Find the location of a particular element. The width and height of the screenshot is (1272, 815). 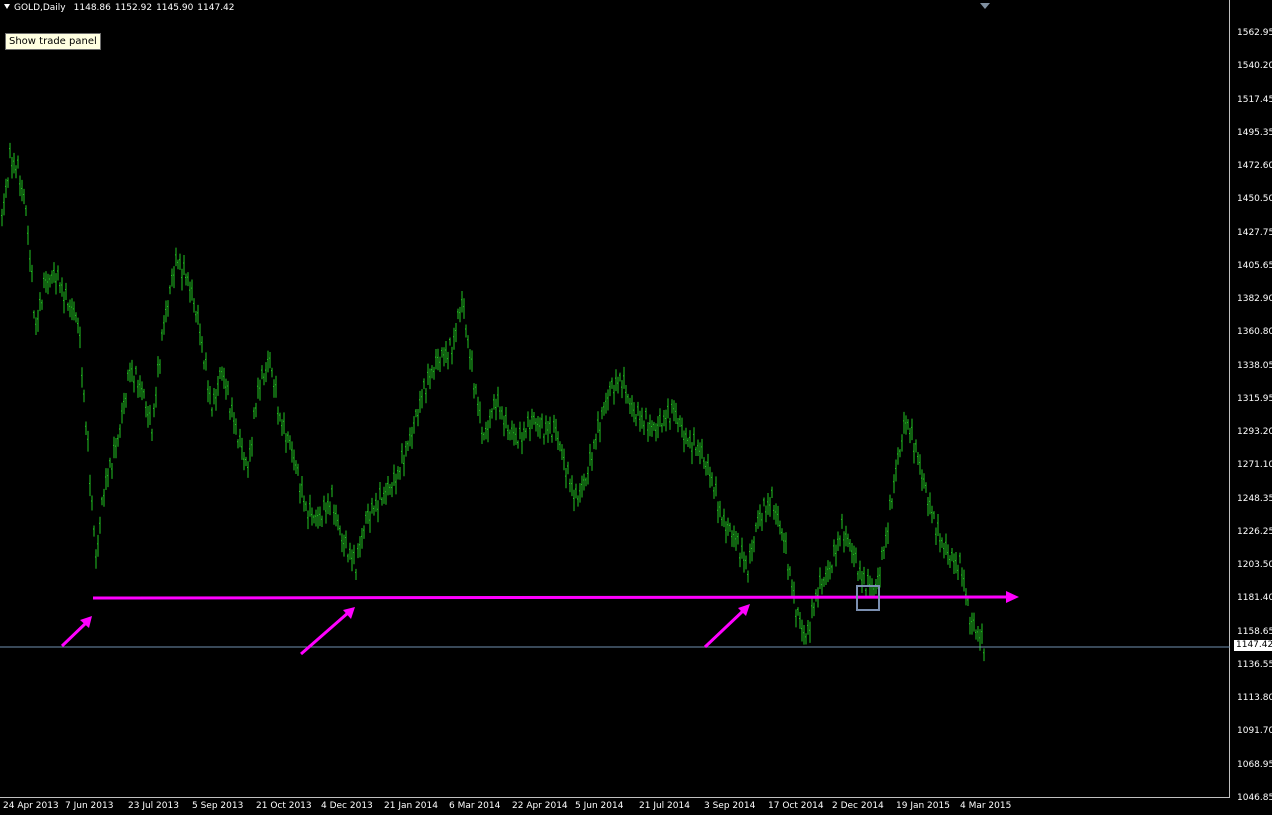

chart-shift-icon is located at coordinates (985, 6).